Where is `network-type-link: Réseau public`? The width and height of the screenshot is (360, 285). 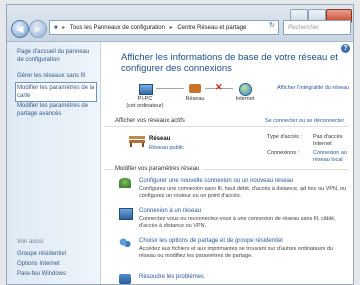 network-type-link: Réseau public is located at coordinates (166, 148).